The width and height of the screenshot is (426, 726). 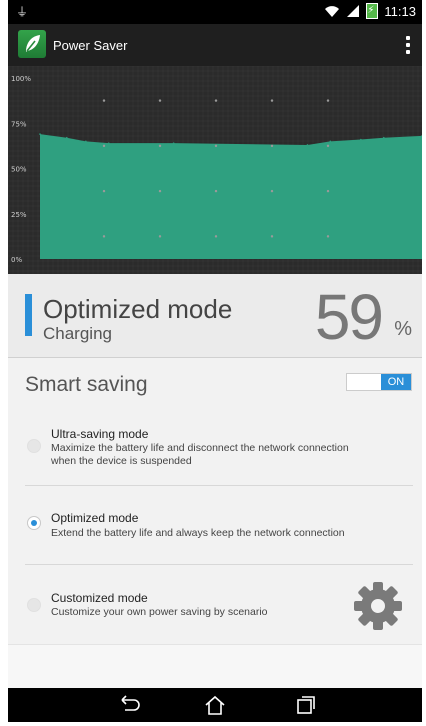 I want to click on toggle-on-label: ON, so click(x=396, y=382).